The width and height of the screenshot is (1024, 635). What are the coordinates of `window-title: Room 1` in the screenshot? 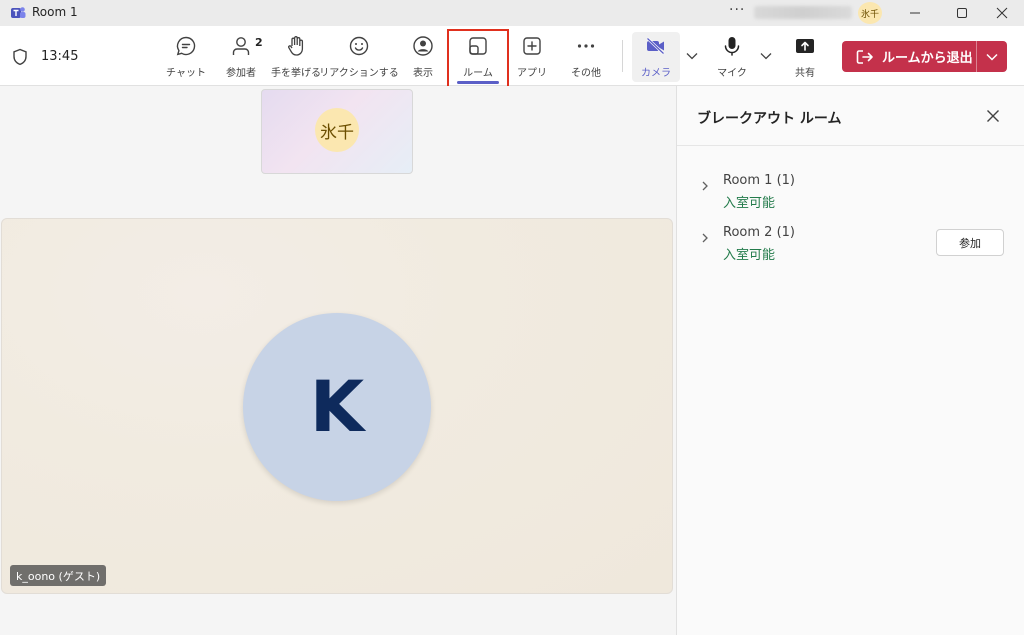 It's located at (55, 12).